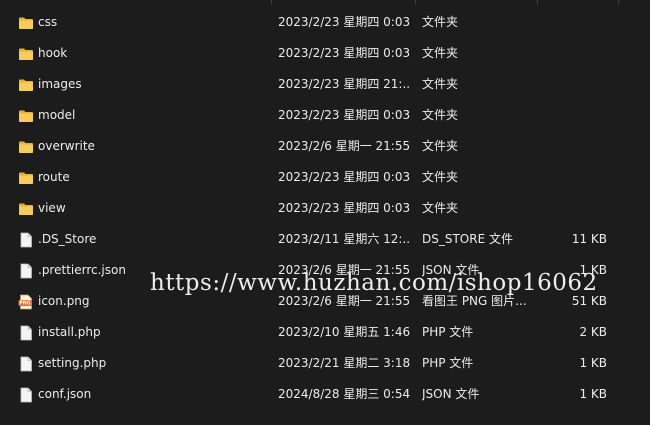 The width and height of the screenshot is (650, 425). What do you see at coordinates (593, 332) in the screenshot?
I see `file-size: 2 KB` at bounding box center [593, 332].